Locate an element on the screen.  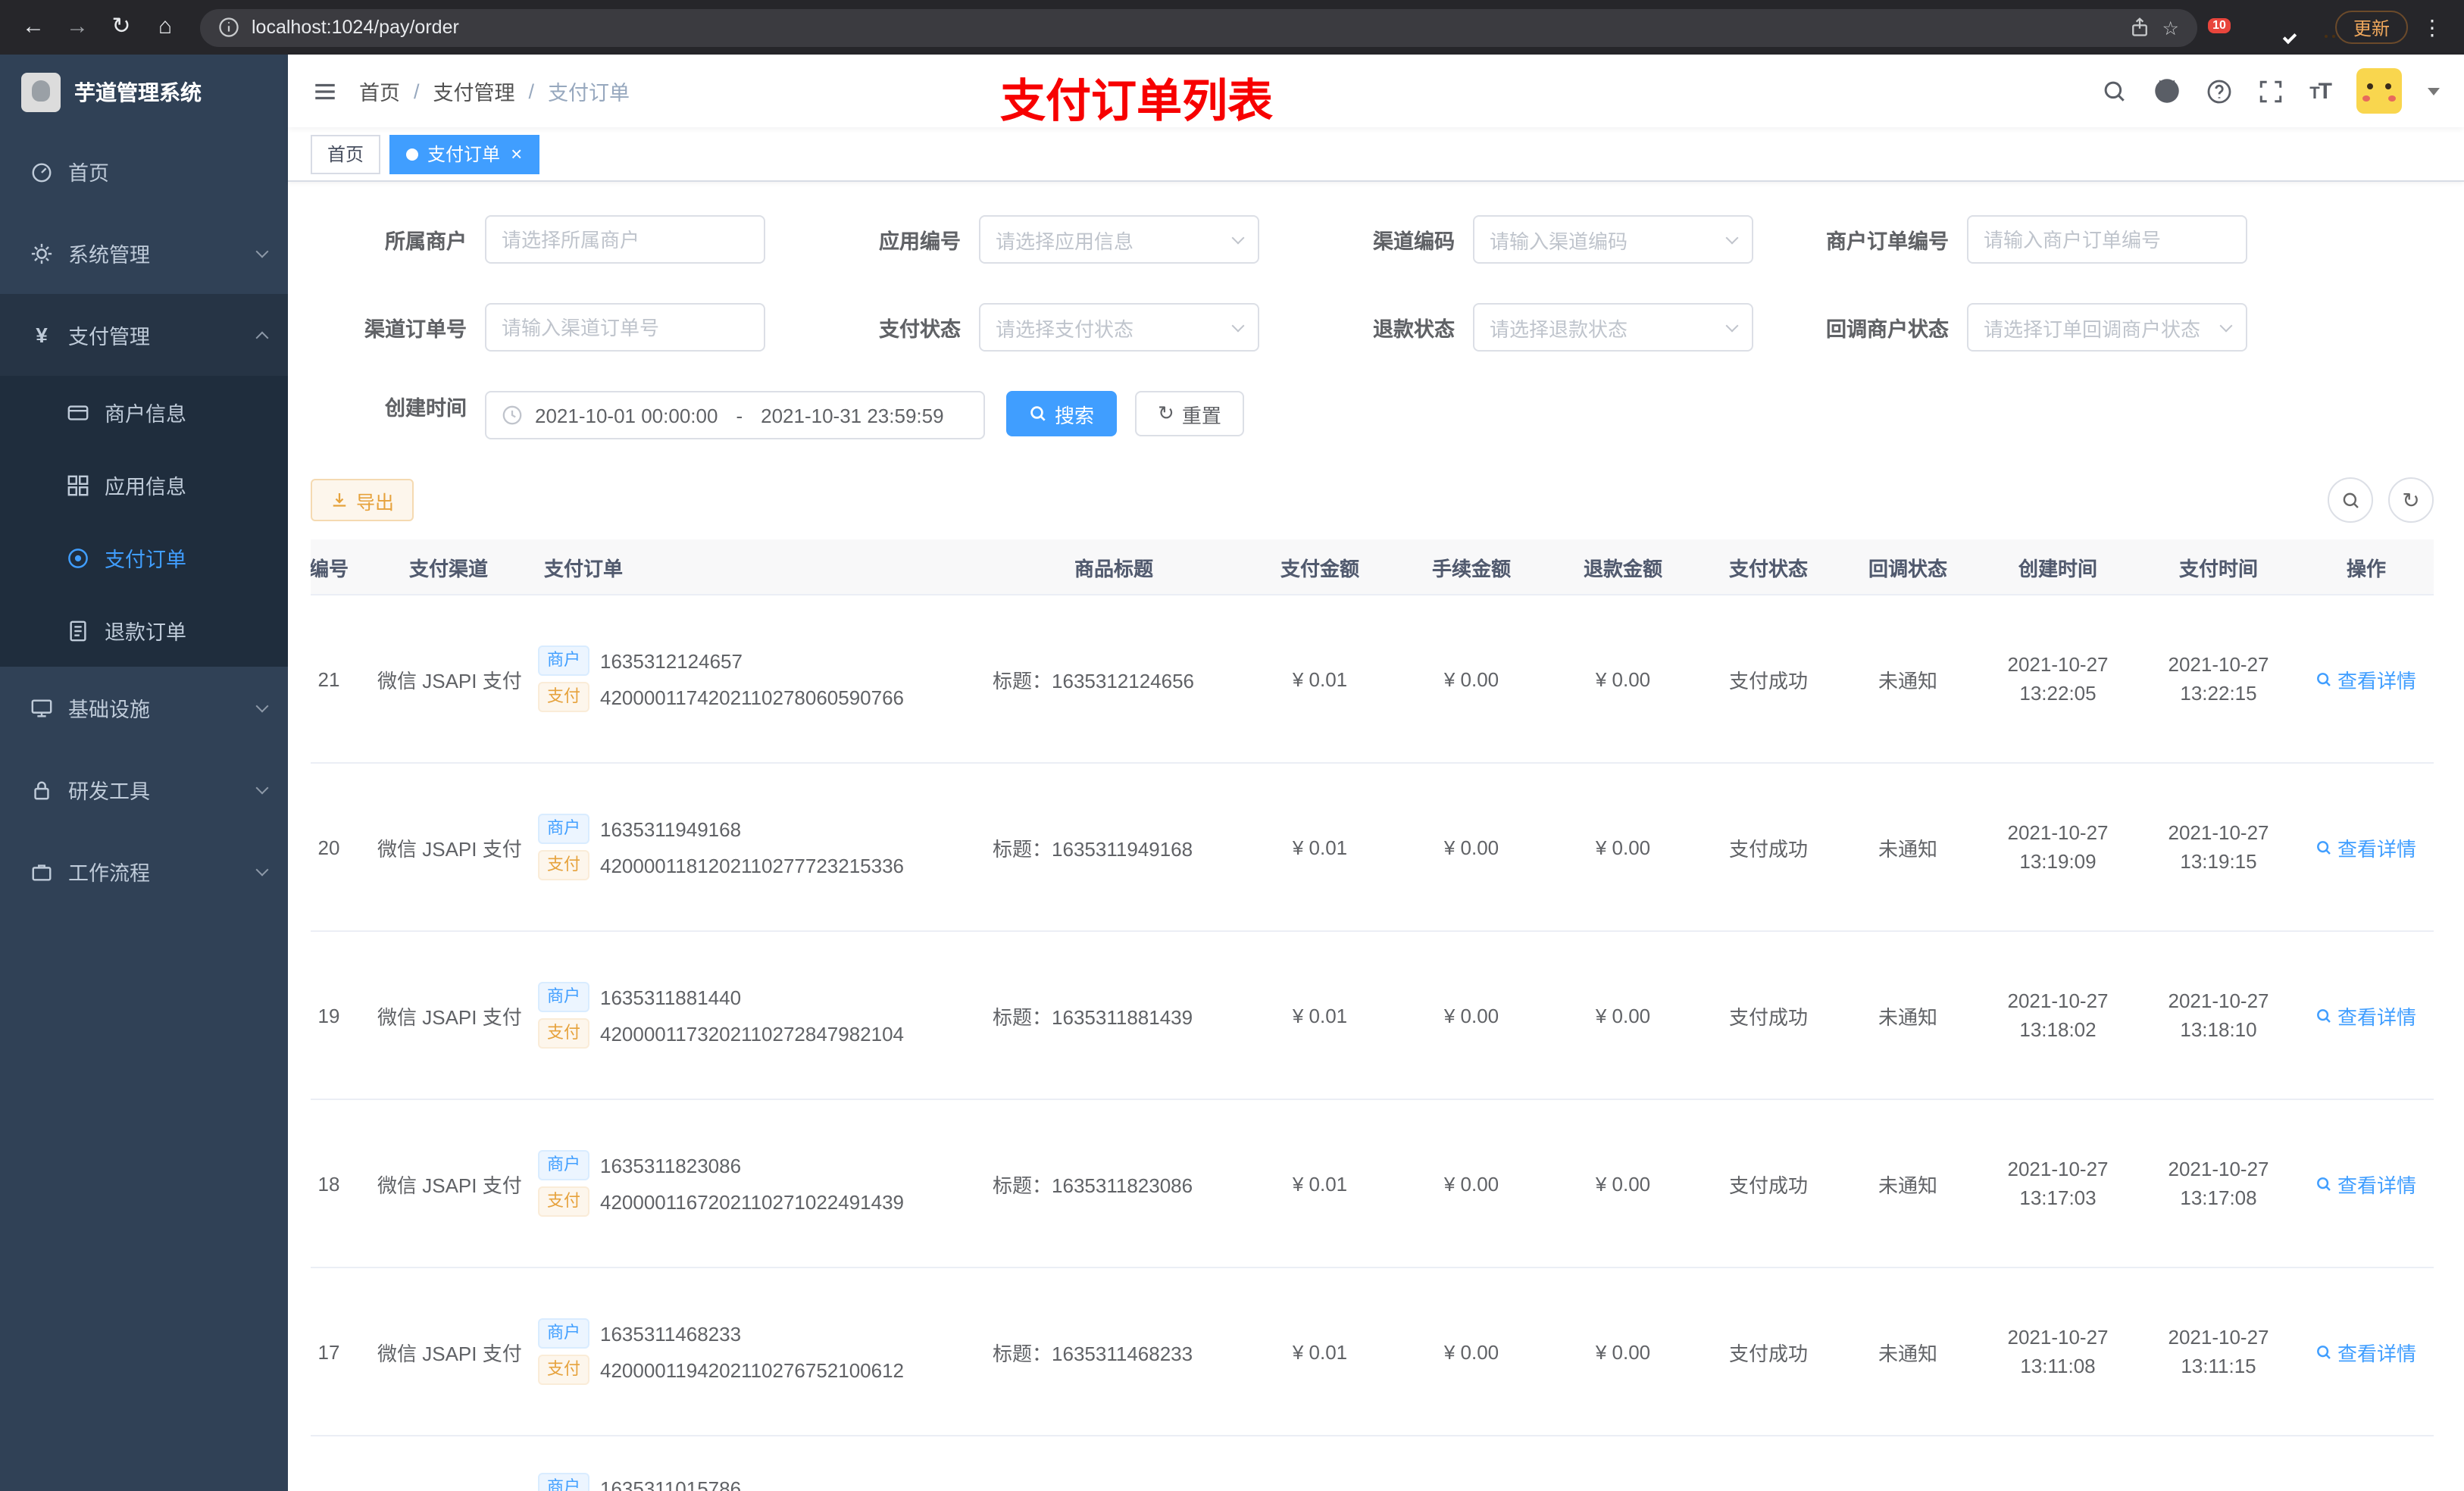
sidebar-item-label: 工作流程 is located at coordinates (109, 873).